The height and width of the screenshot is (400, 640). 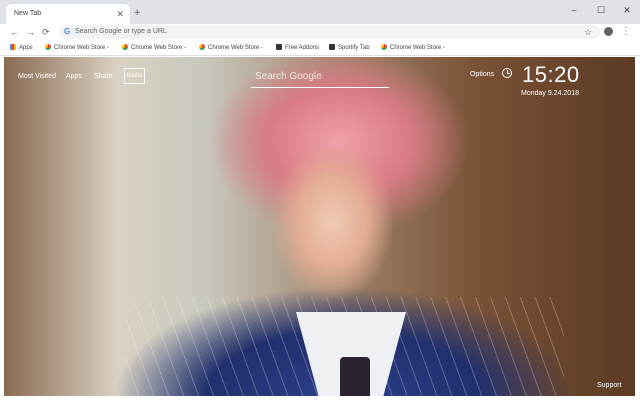 What do you see at coordinates (482, 75) in the screenshot?
I see `options-link: Options` at bounding box center [482, 75].